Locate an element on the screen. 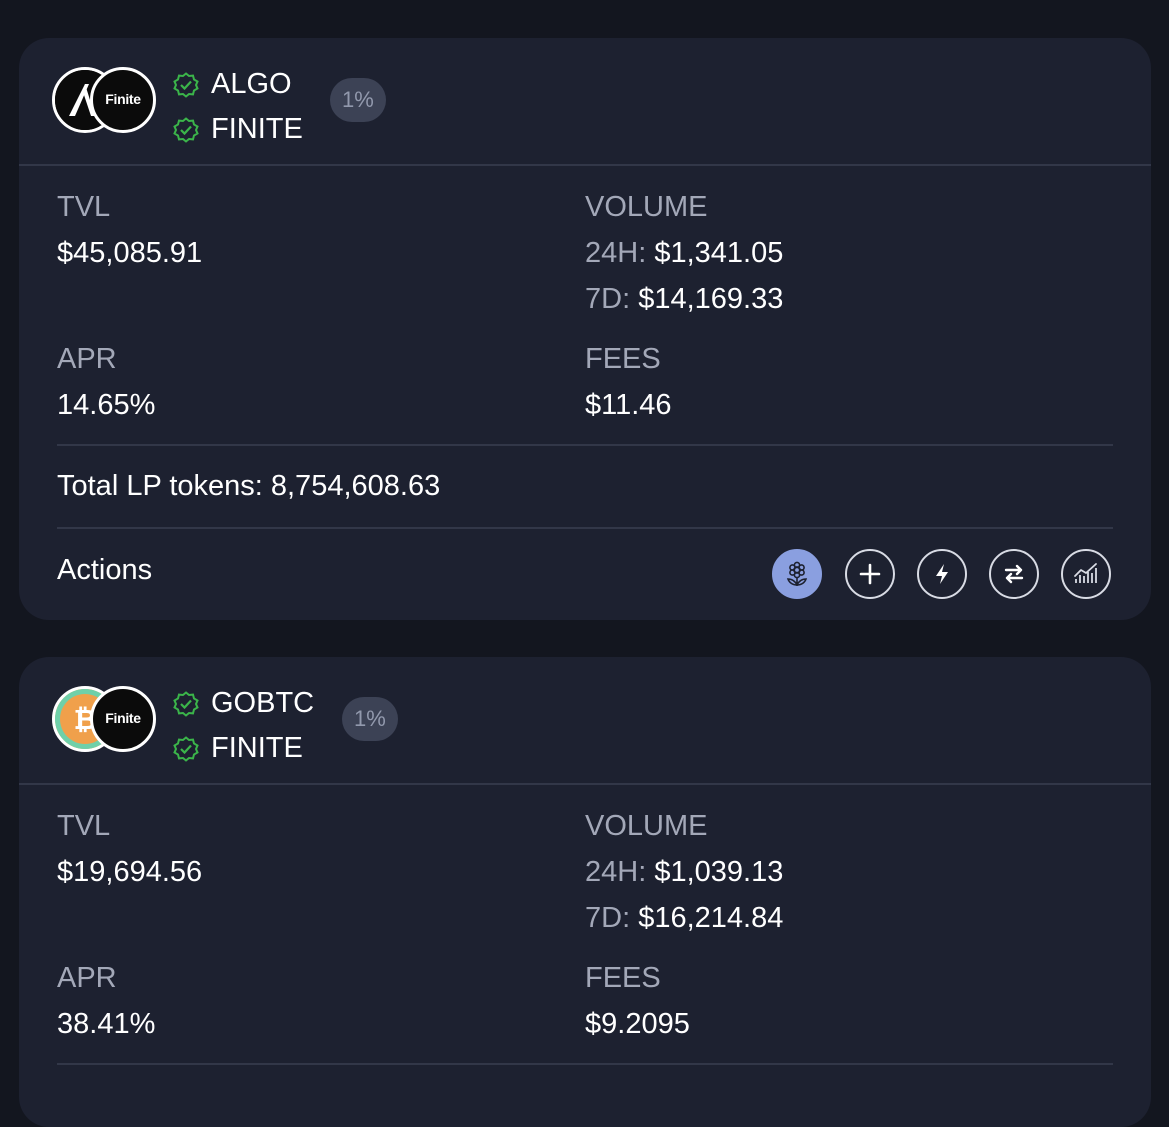 The width and height of the screenshot is (1169, 1127). pool-card-header: Finite ALGO FINITE 1% is located at coordinates (585, 102).